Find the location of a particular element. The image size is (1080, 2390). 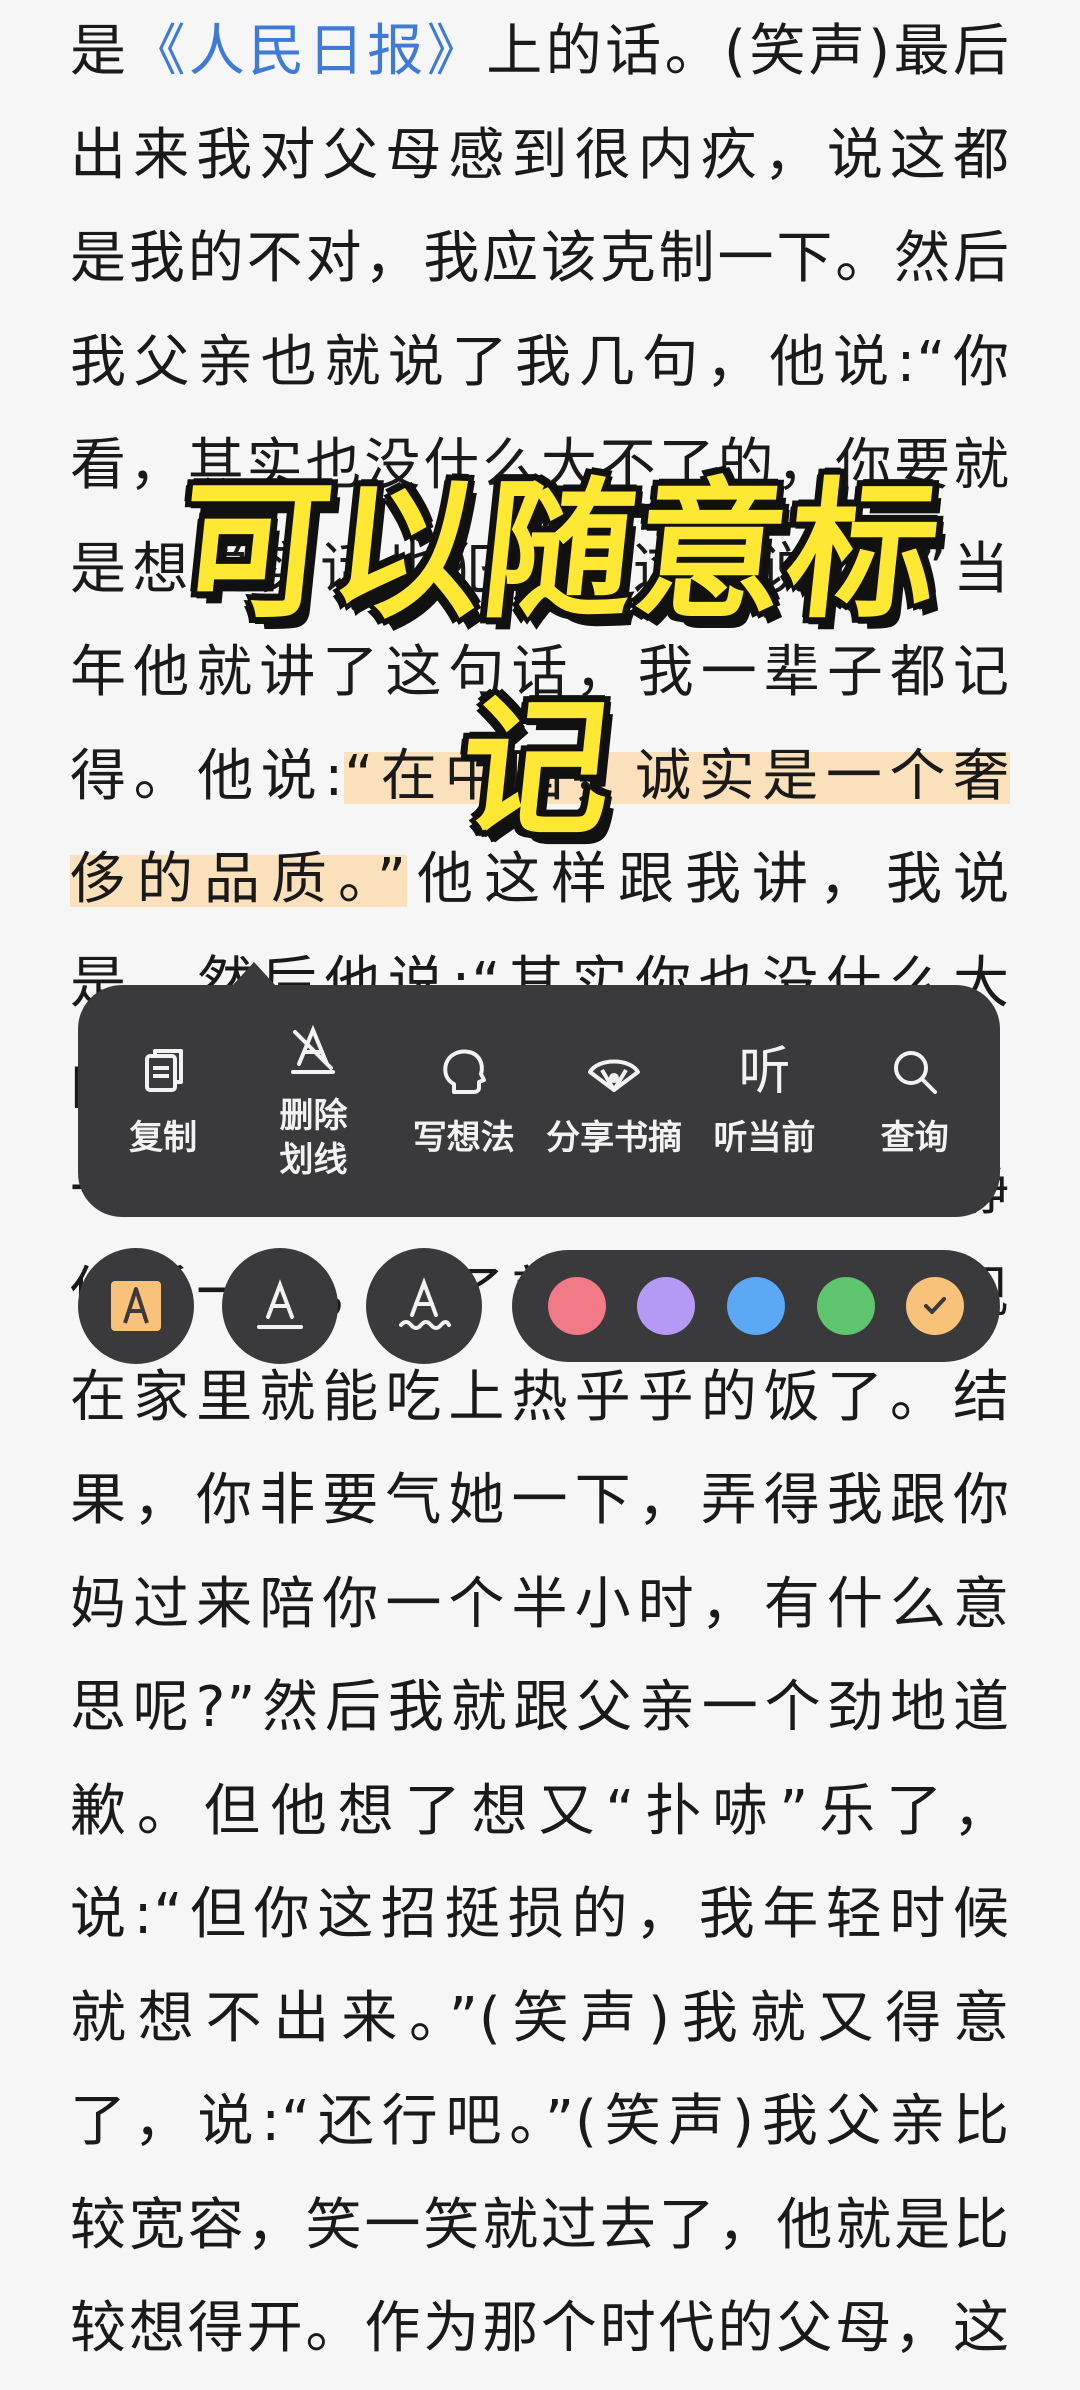

highlight-color-bar is located at coordinates (756, 1306).